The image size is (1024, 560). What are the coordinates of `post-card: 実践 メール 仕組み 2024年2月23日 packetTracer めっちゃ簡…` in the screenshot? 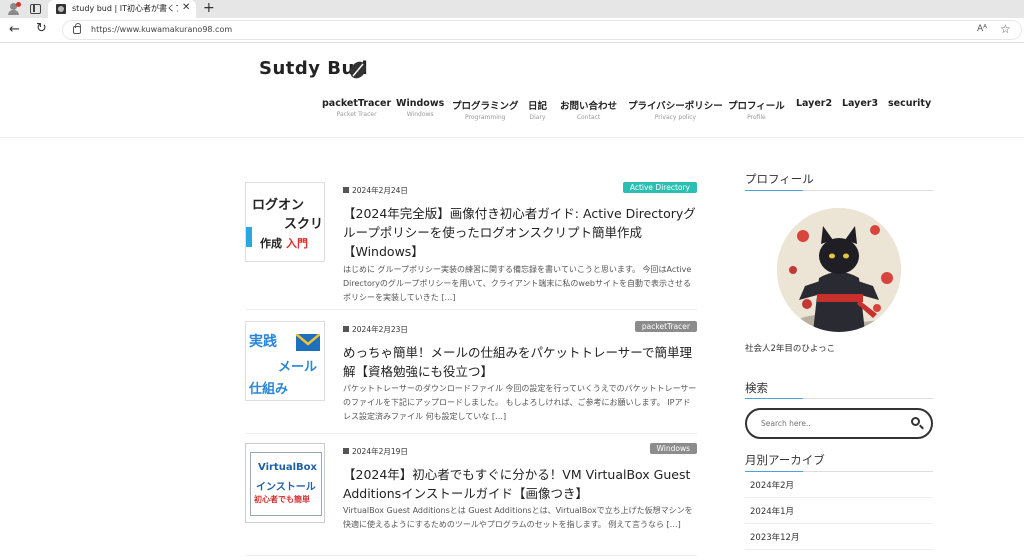 It's located at (471, 377).